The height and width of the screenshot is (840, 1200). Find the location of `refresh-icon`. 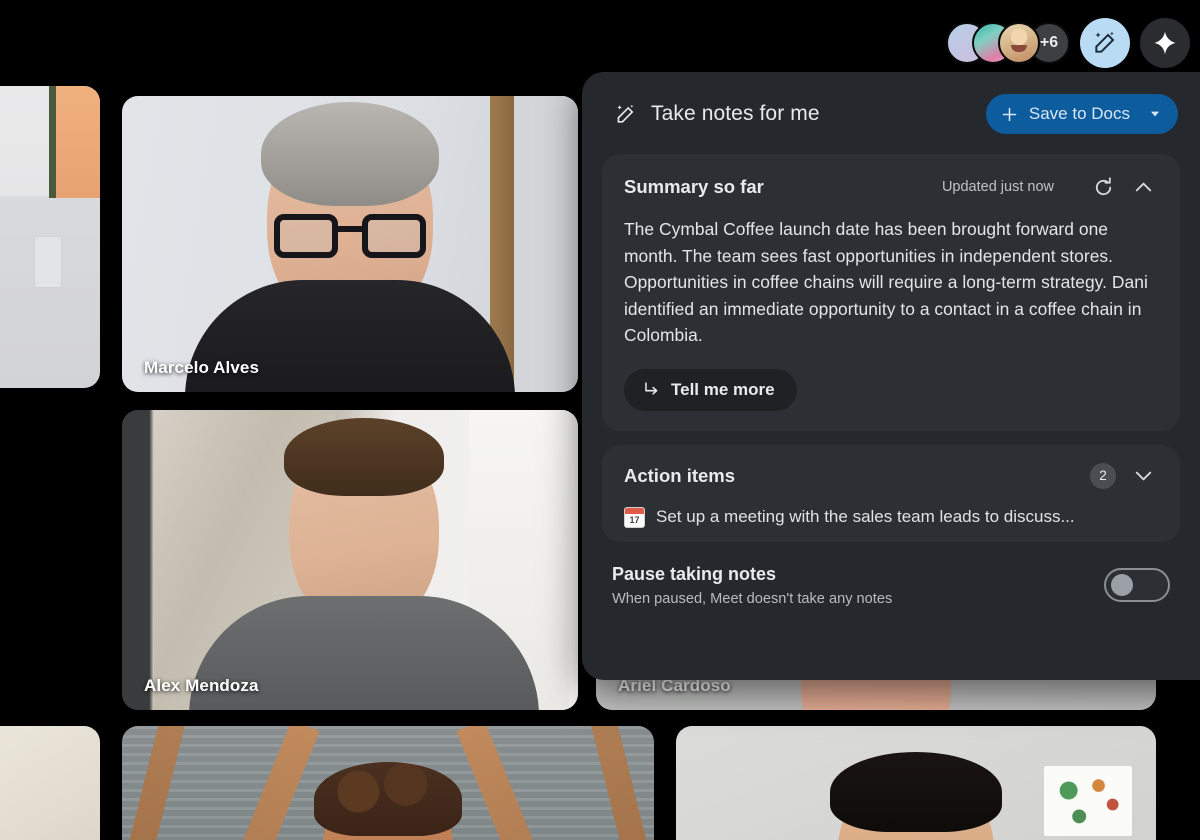

refresh-icon is located at coordinates (1103, 185).